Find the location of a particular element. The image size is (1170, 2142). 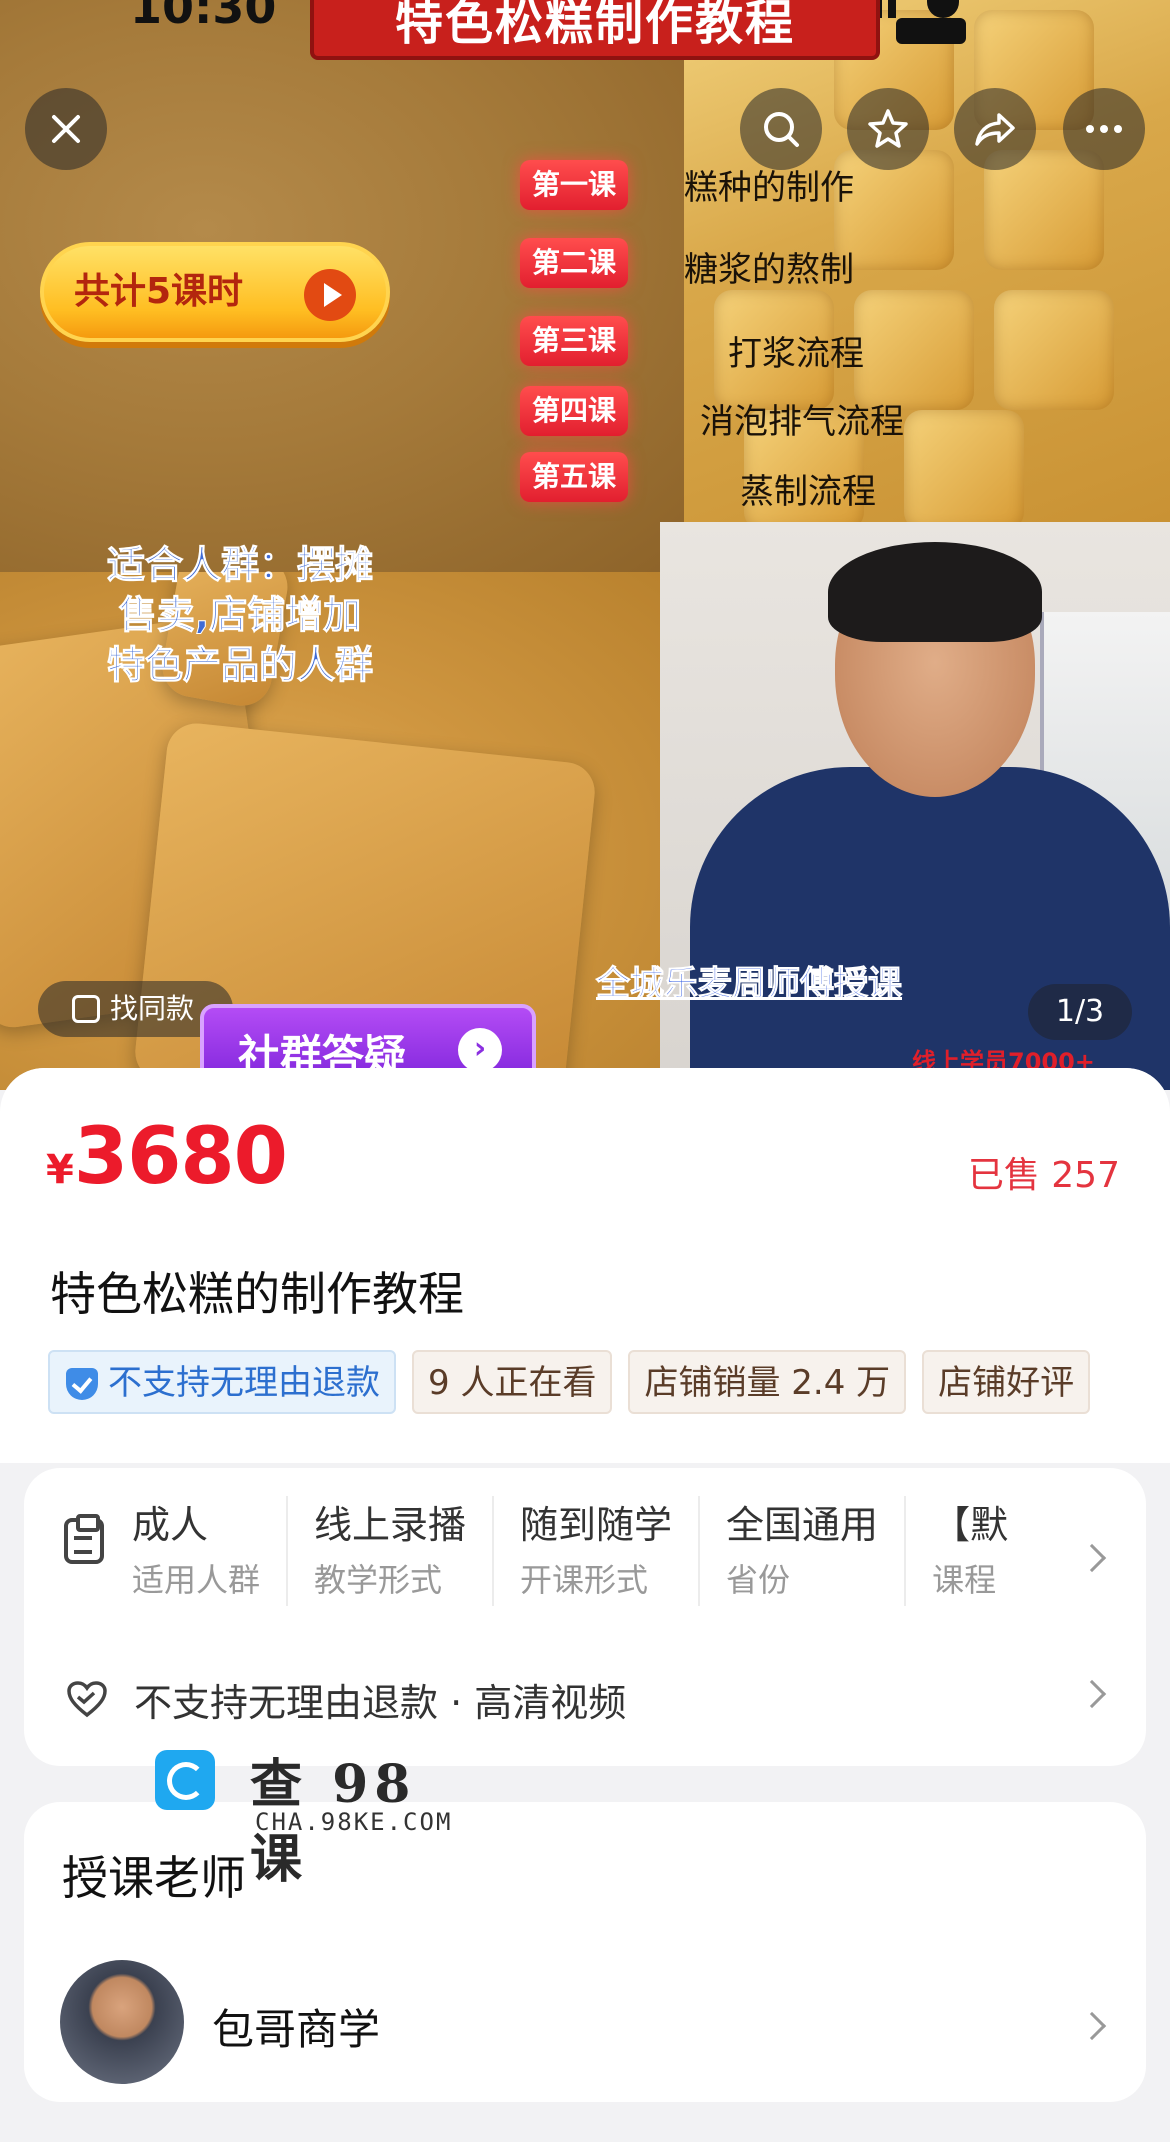

search-button is located at coordinates (781, 129).